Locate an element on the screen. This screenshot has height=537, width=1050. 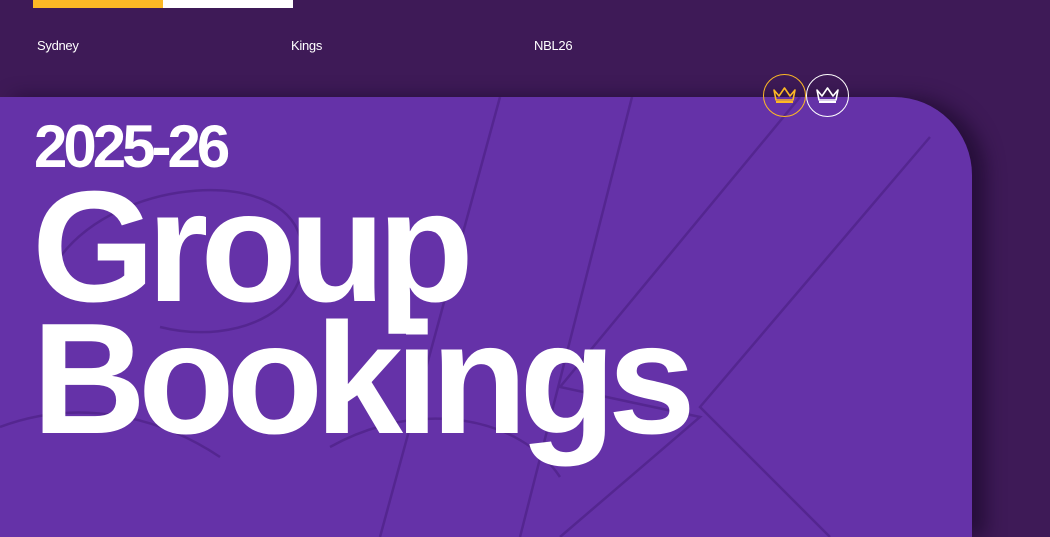
brand-stripe-gold is located at coordinates (98, 4).